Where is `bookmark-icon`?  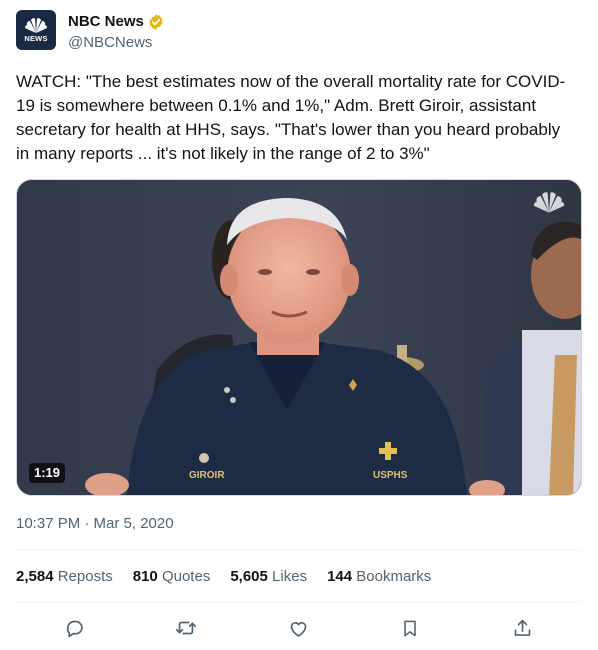 bookmark-icon is located at coordinates (410, 628).